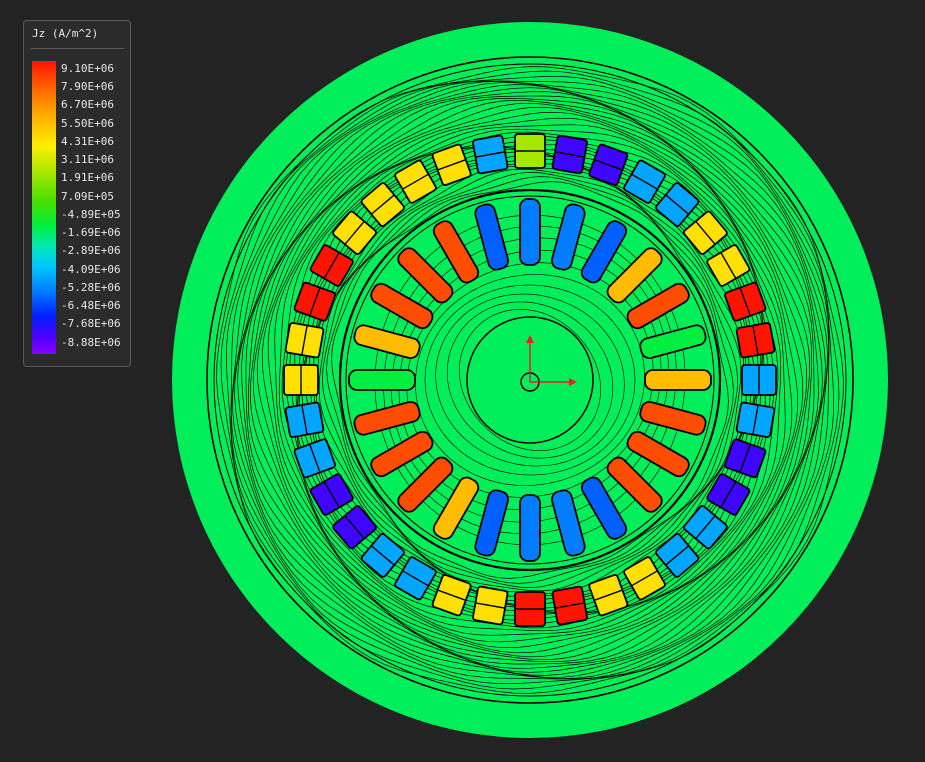 The width and height of the screenshot is (925, 762). Describe the element at coordinates (91, 269) in the screenshot. I see `legend-label: -4.09E+06` at that location.